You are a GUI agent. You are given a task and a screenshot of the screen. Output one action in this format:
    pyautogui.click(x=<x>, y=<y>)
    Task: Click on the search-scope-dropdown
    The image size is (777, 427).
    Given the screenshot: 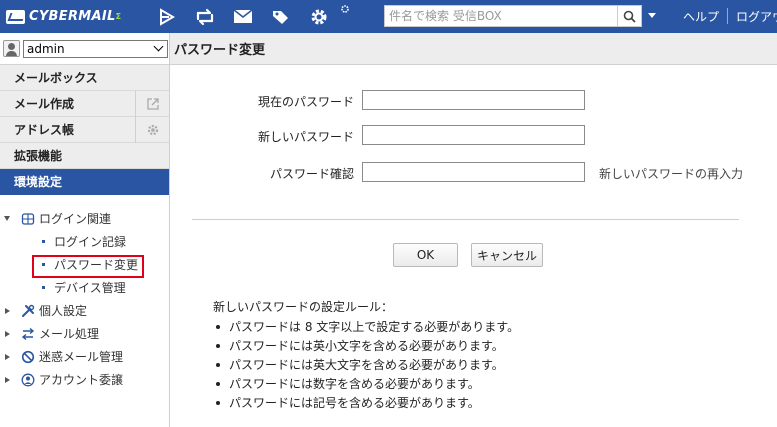 What is the action you would take?
    pyautogui.click(x=652, y=15)
    